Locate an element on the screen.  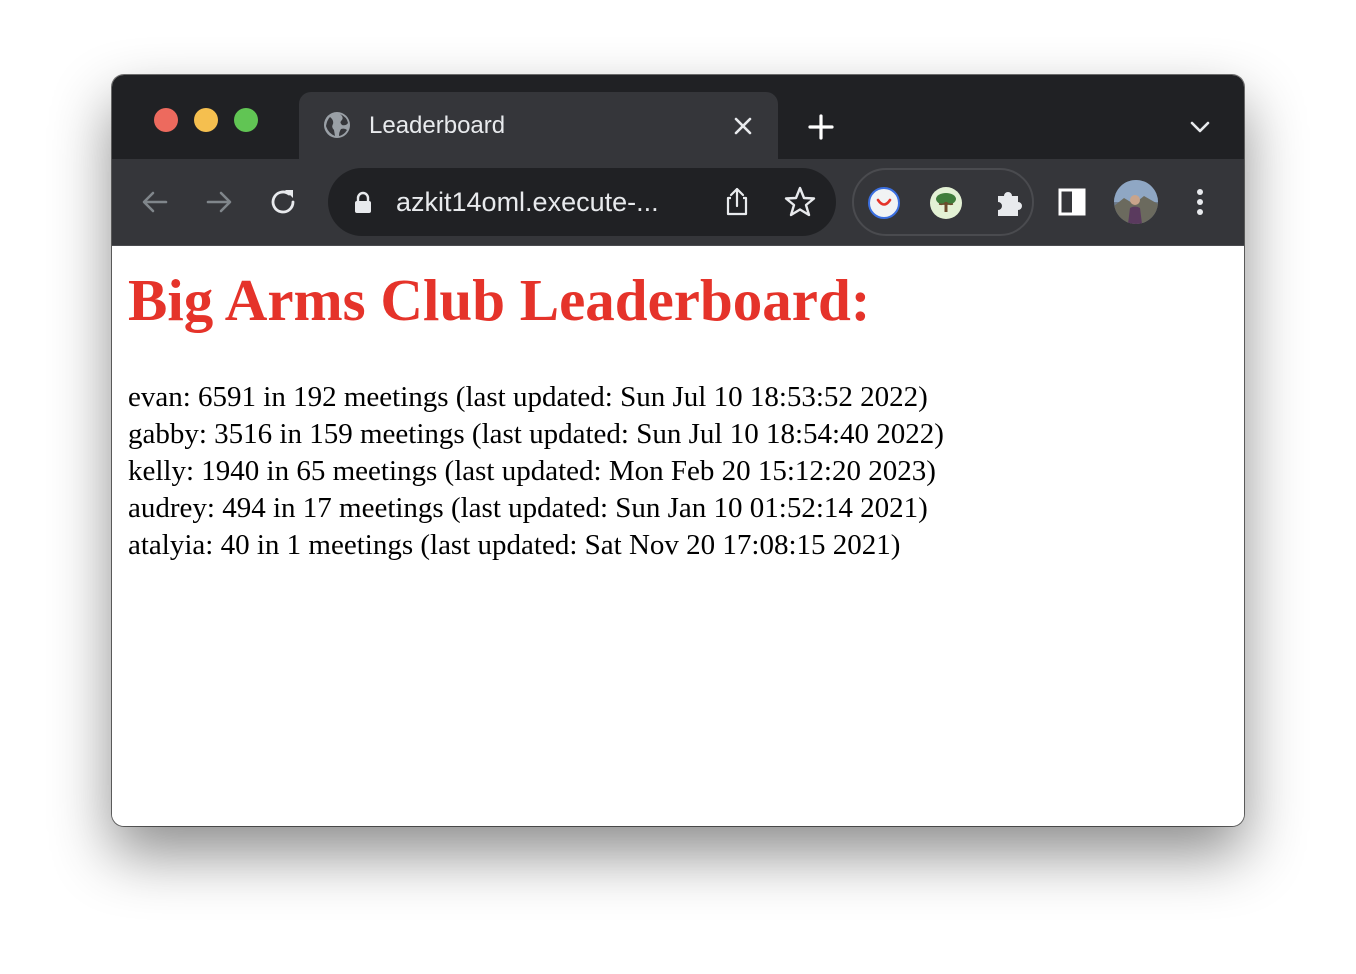
globe-icon is located at coordinates (337, 125).